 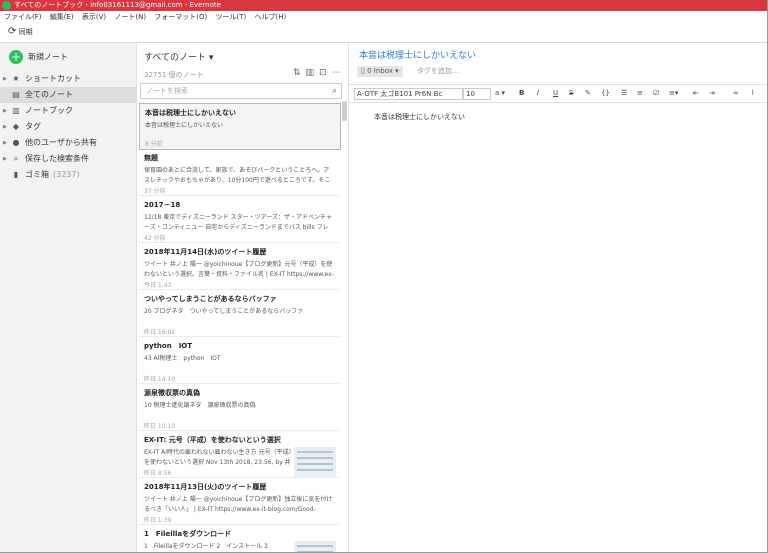 What do you see at coordinates (571, 93) in the screenshot?
I see `strikethrough-icon: S` at bounding box center [571, 93].